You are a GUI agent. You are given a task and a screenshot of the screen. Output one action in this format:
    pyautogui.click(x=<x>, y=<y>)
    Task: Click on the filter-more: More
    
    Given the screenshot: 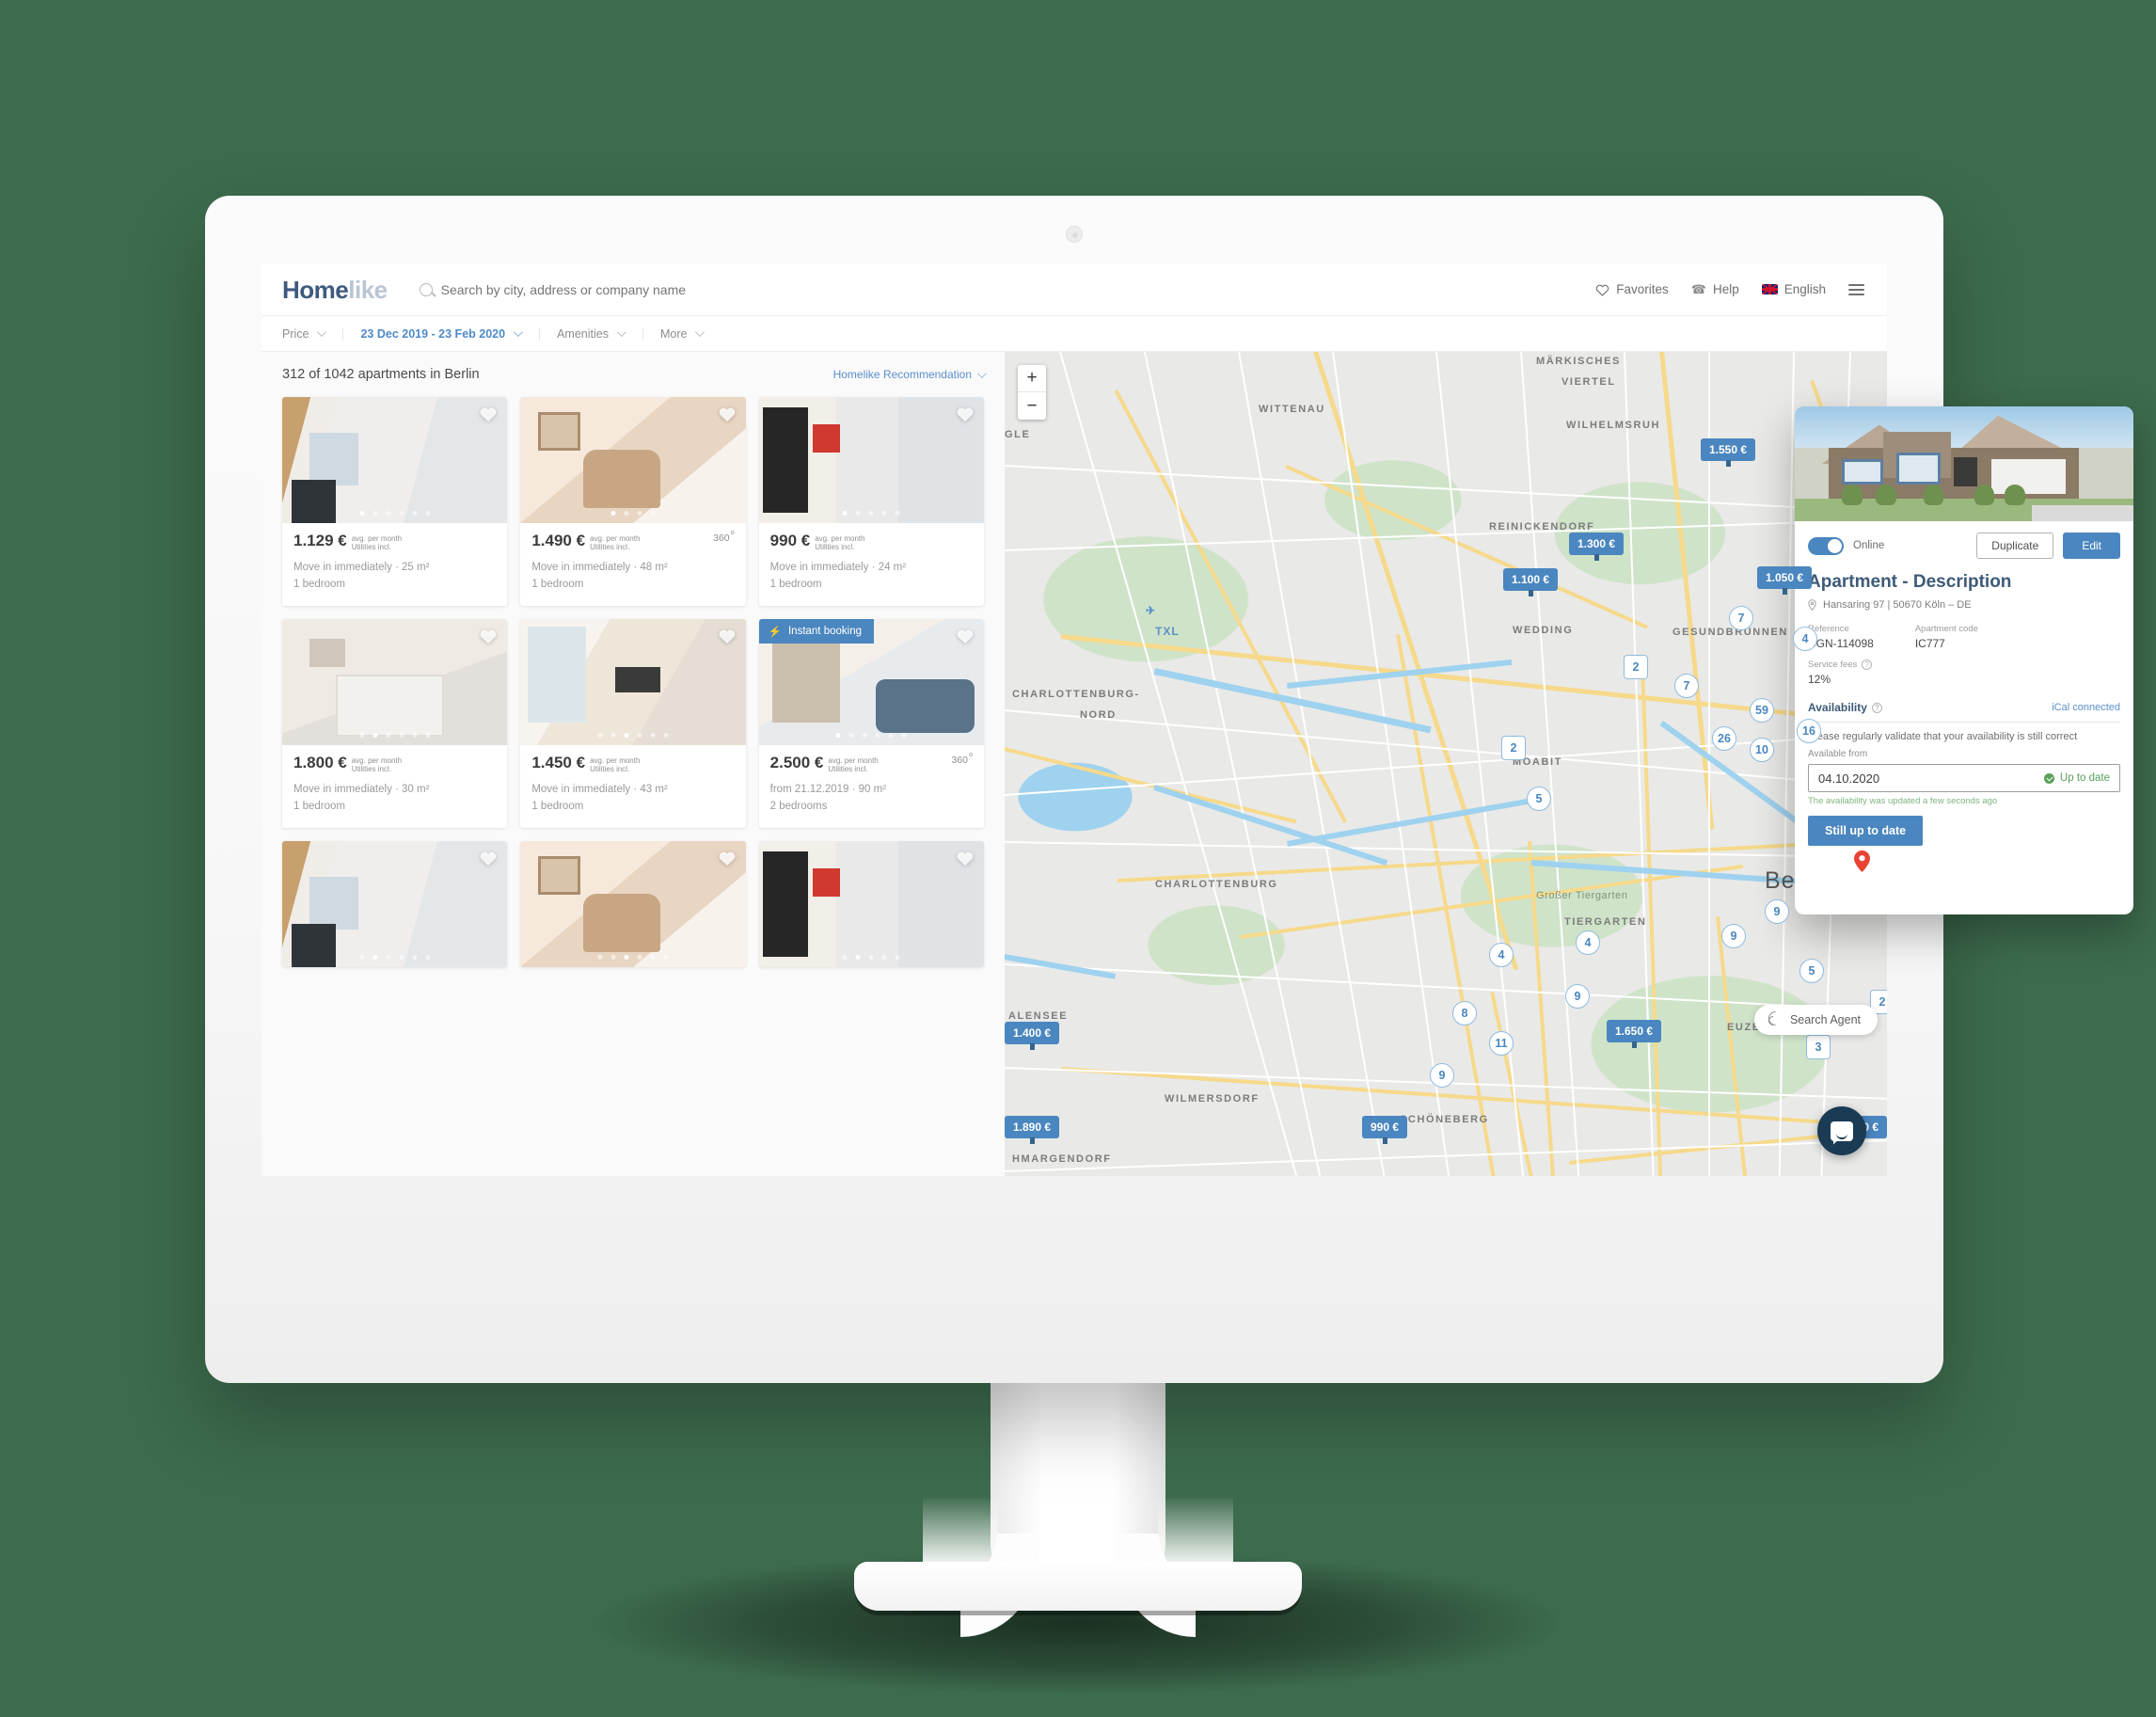 What is the action you would take?
    pyautogui.click(x=681, y=334)
    